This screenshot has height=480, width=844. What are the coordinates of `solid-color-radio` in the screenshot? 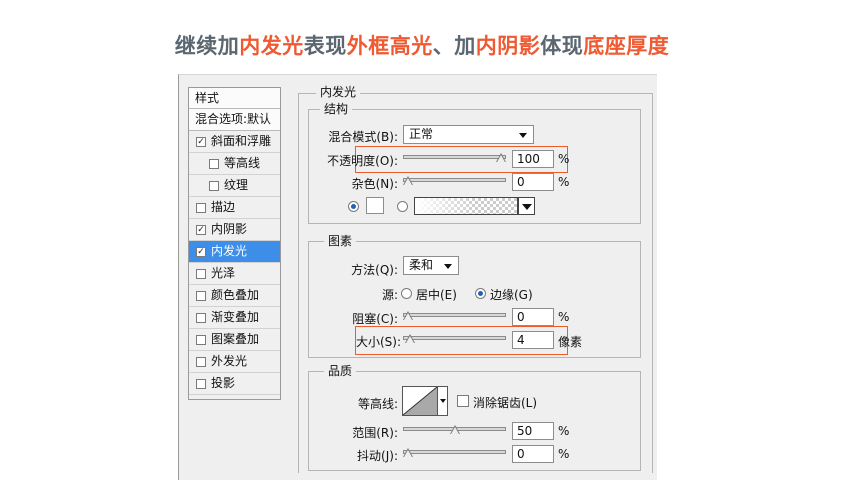 It's located at (353, 206).